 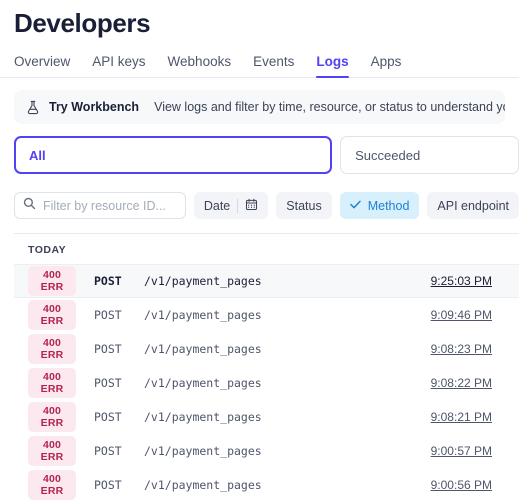 What do you see at coordinates (461, 417) in the screenshot?
I see `log-timestamp: 9:08:21 PM` at bounding box center [461, 417].